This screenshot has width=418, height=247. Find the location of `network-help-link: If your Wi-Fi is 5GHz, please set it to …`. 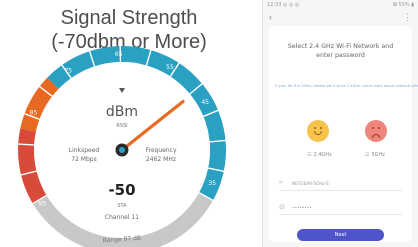

network-help-link: If your Wi-Fi is 5GHz, please set it to … is located at coordinates (346, 86).